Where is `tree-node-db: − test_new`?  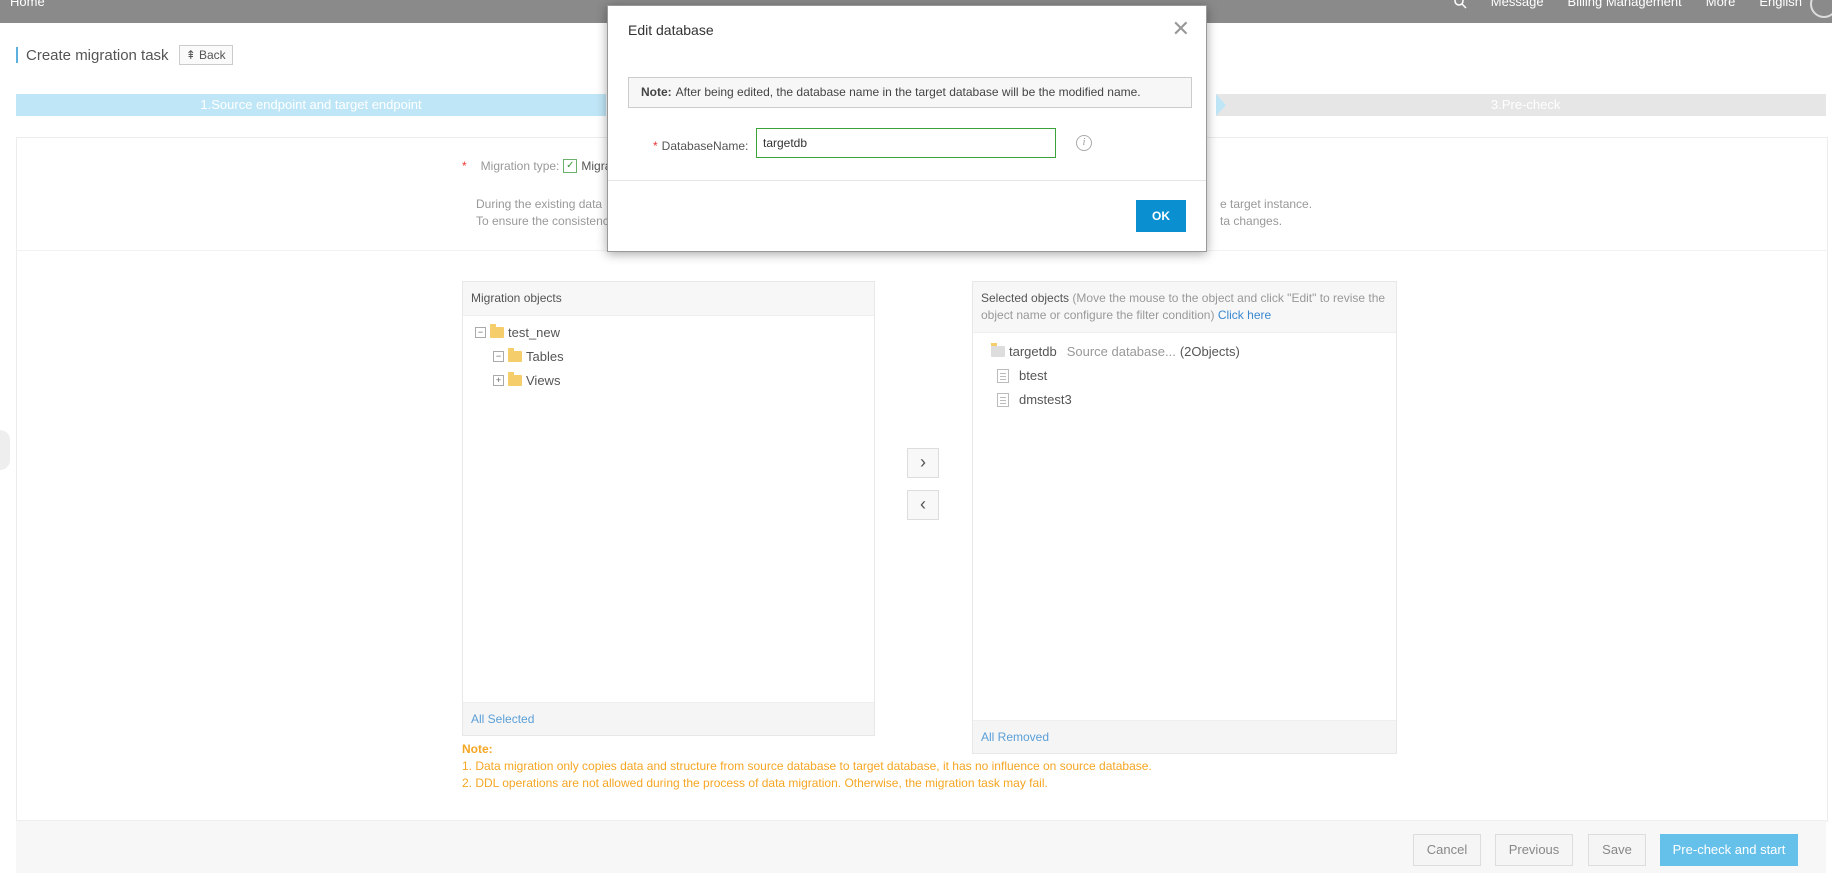
tree-node-db: − test_new is located at coordinates (518, 332).